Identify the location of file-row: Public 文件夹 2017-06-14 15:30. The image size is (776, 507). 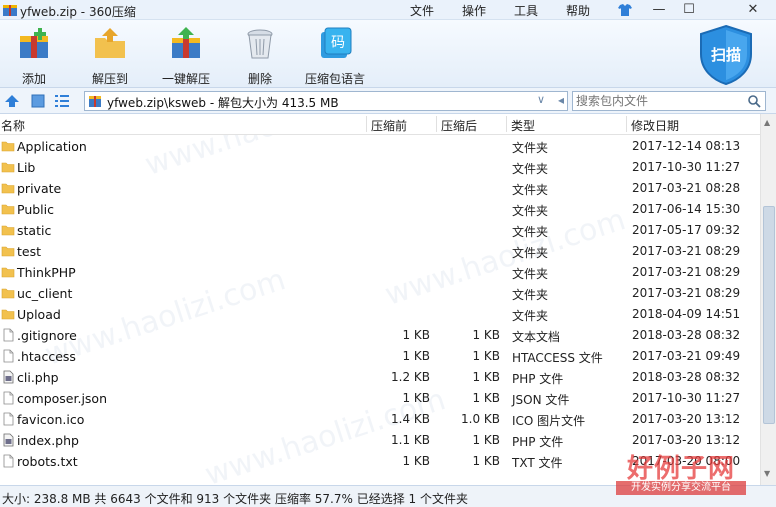
(380, 209).